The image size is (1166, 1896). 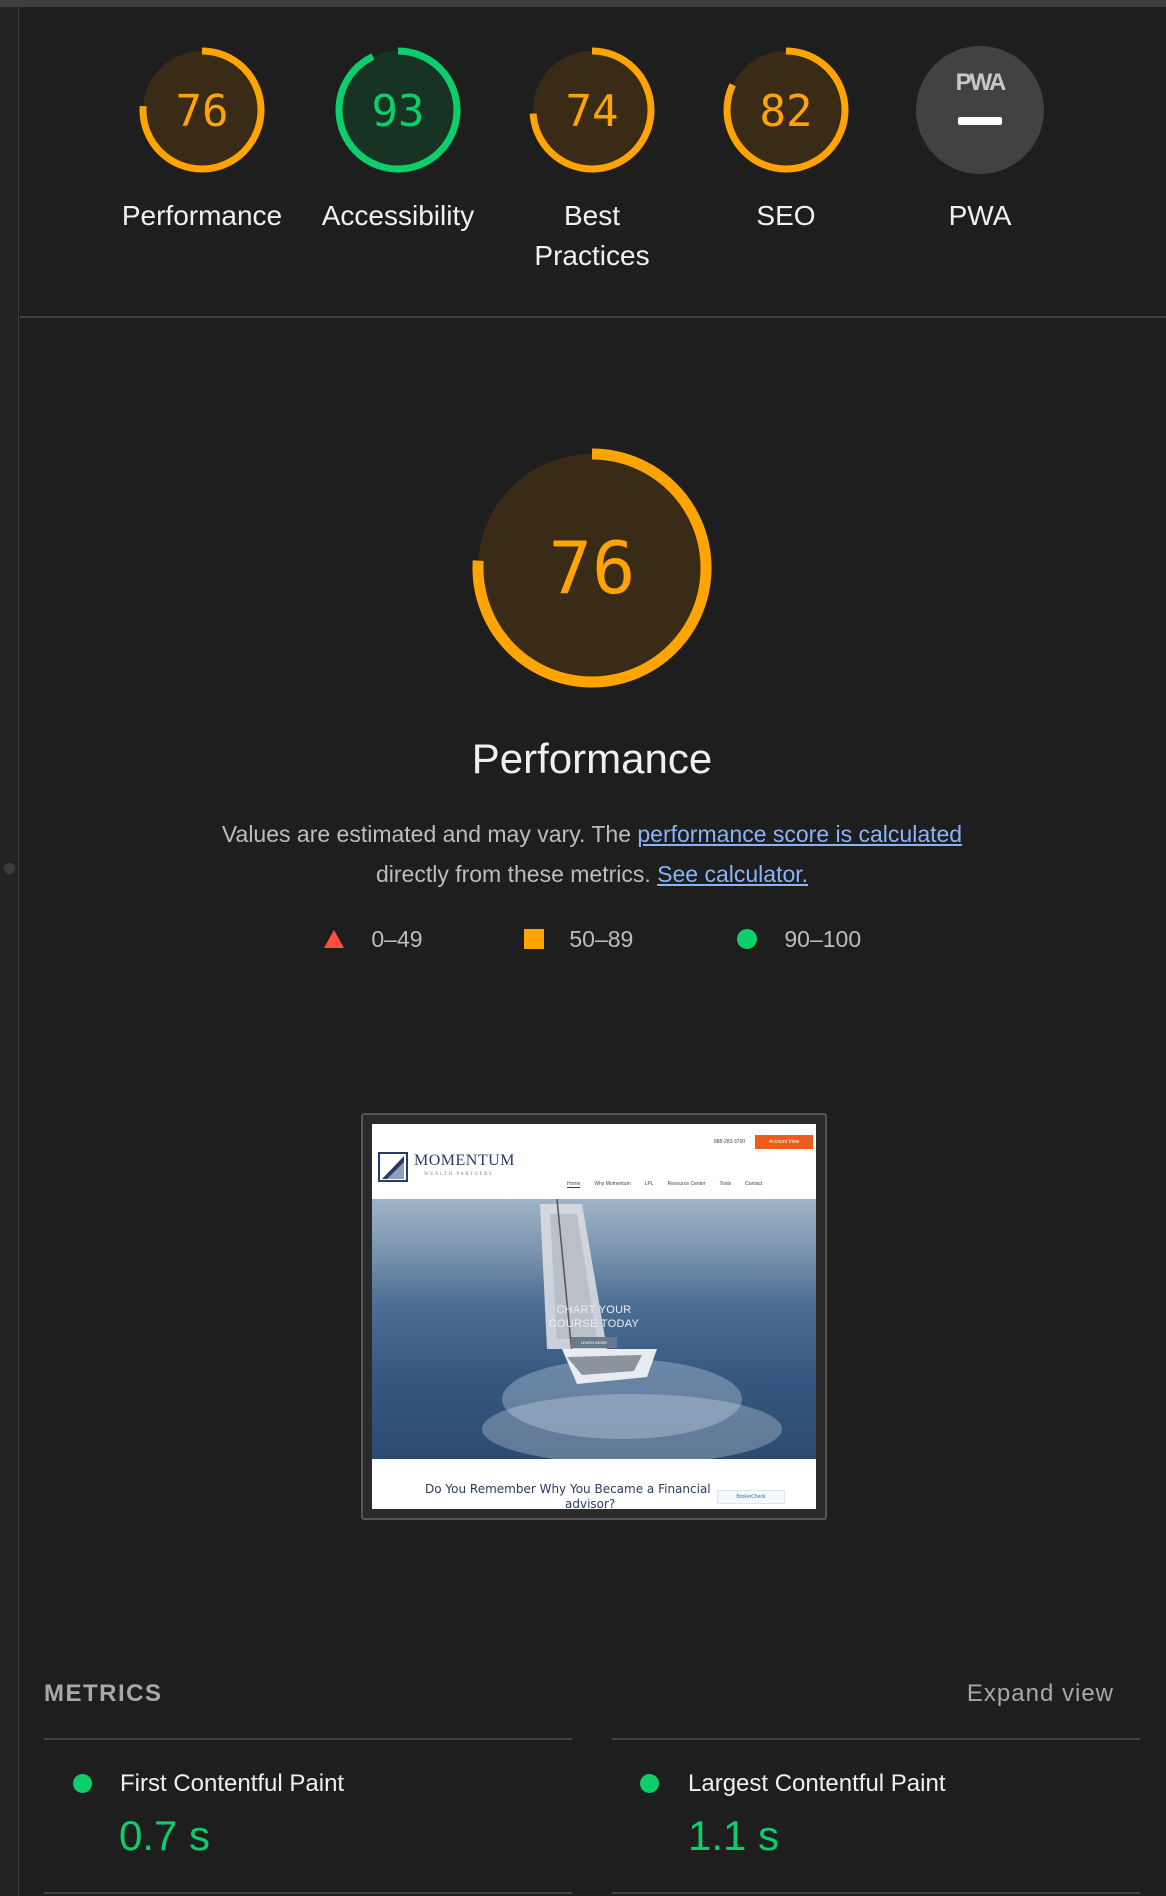 I want to click on gauge-seo: 82, so click(x=786, y=110).